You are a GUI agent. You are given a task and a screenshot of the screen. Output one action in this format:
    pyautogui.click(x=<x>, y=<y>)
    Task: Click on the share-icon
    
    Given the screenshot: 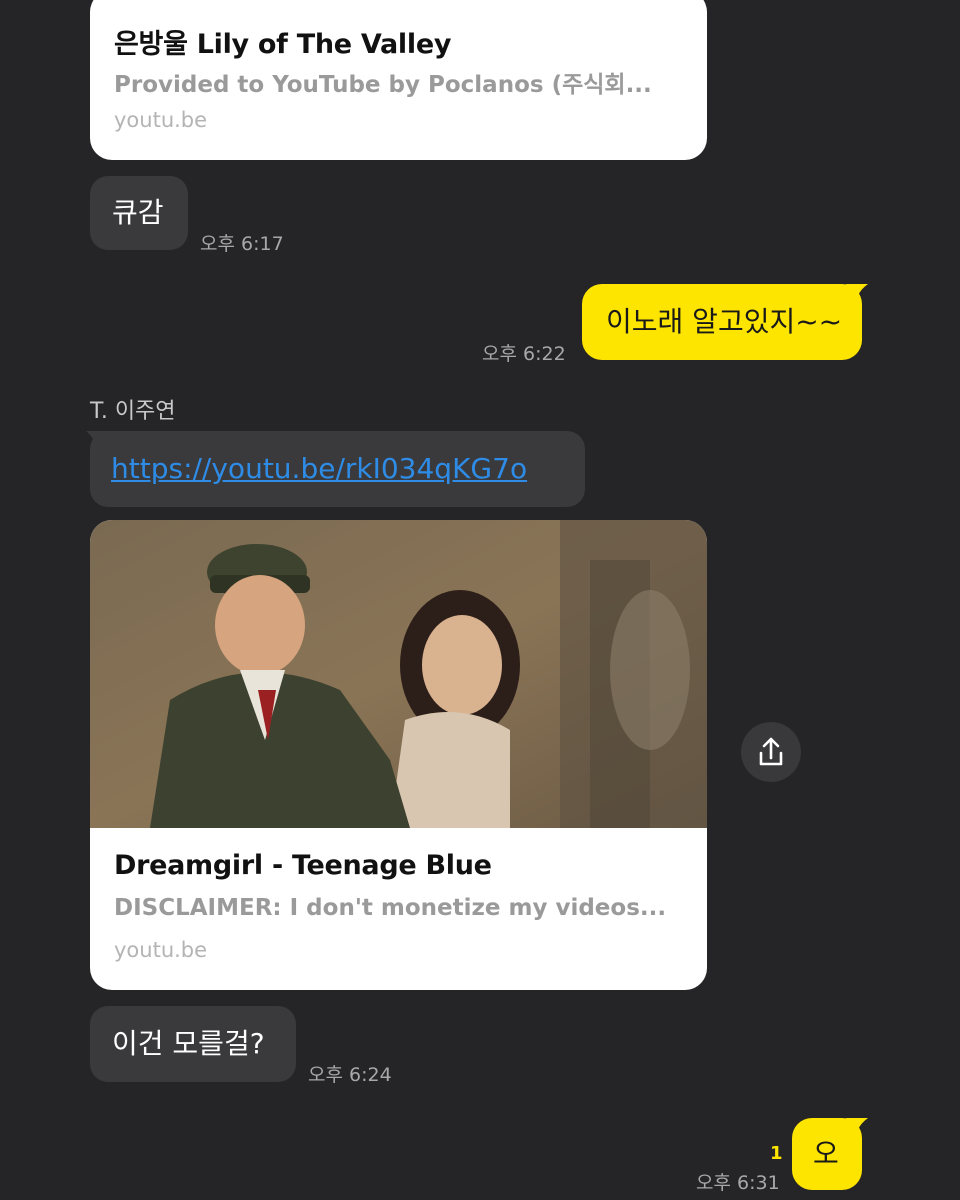 What is the action you would take?
    pyautogui.click(x=771, y=751)
    